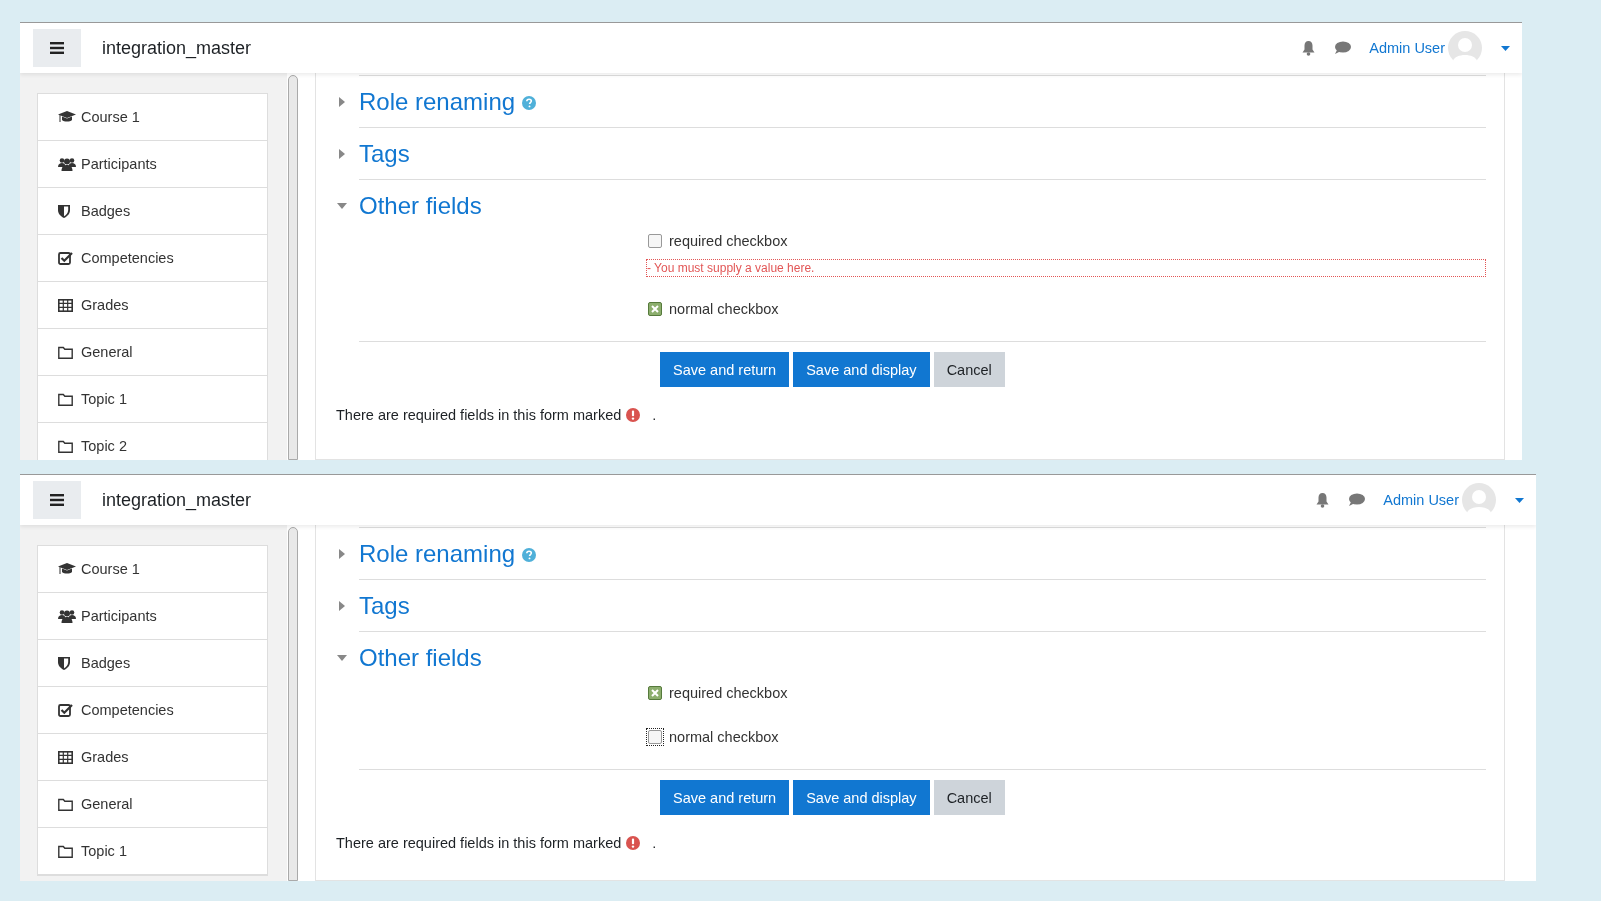  Describe the element at coordinates (152, 441) in the screenshot. I see `nav-item: Topic 2` at that location.